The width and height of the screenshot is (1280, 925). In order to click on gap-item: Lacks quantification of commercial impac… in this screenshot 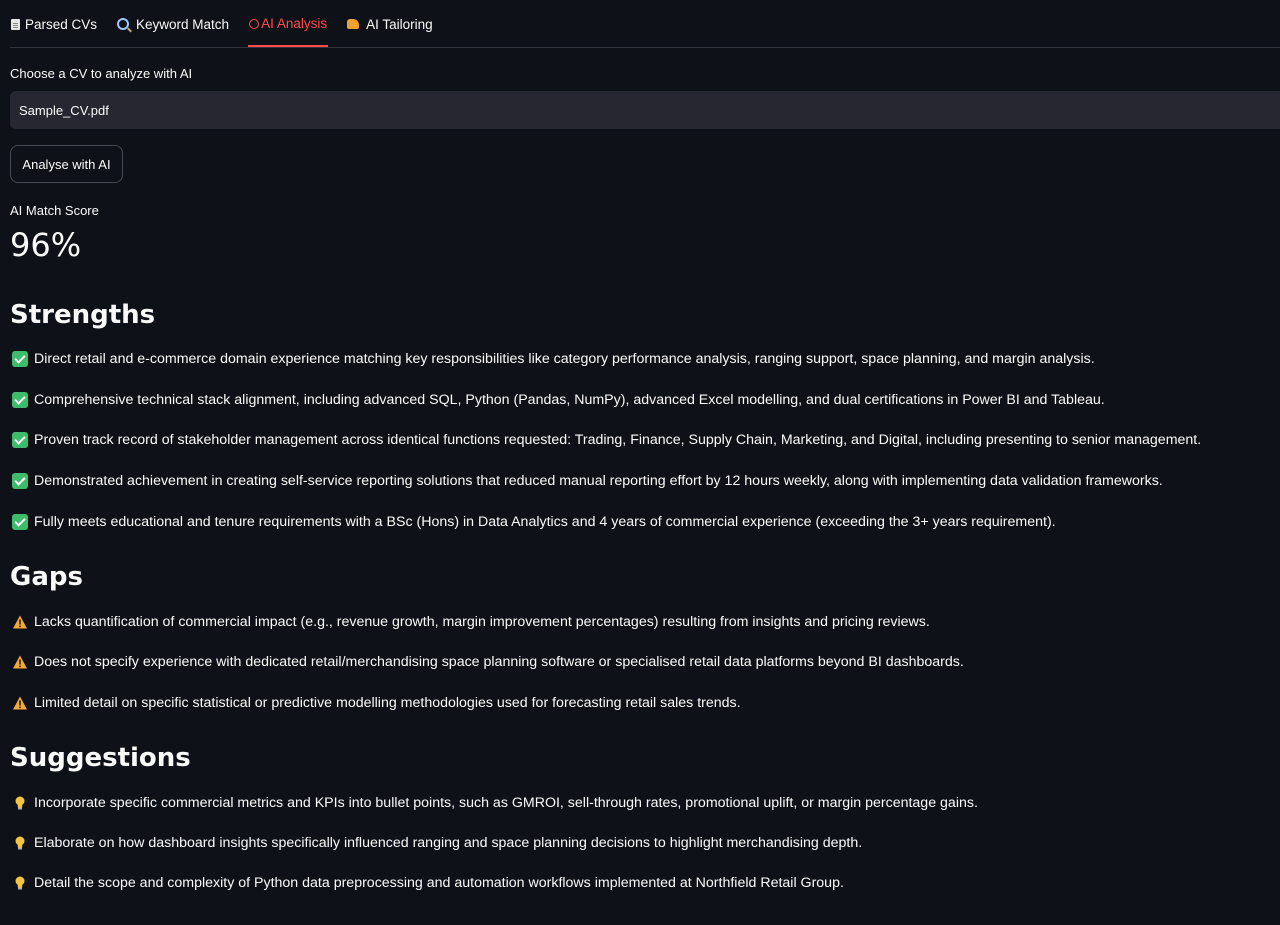, I will do `click(471, 622)`.